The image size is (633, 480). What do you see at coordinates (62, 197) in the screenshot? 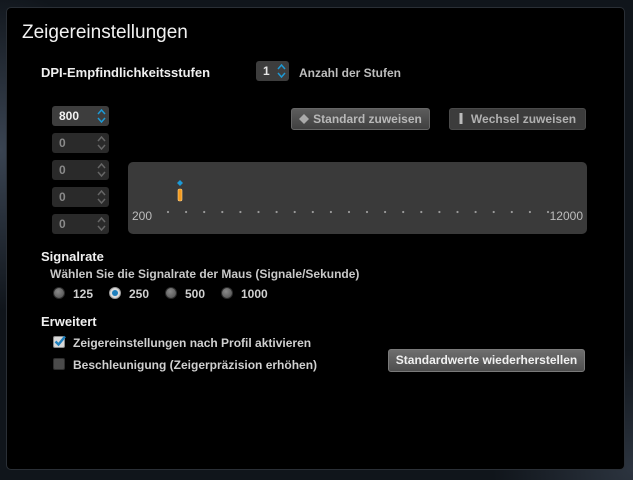
I see `dpi-stage-4-value: 0` at bounding box center [62, 197].